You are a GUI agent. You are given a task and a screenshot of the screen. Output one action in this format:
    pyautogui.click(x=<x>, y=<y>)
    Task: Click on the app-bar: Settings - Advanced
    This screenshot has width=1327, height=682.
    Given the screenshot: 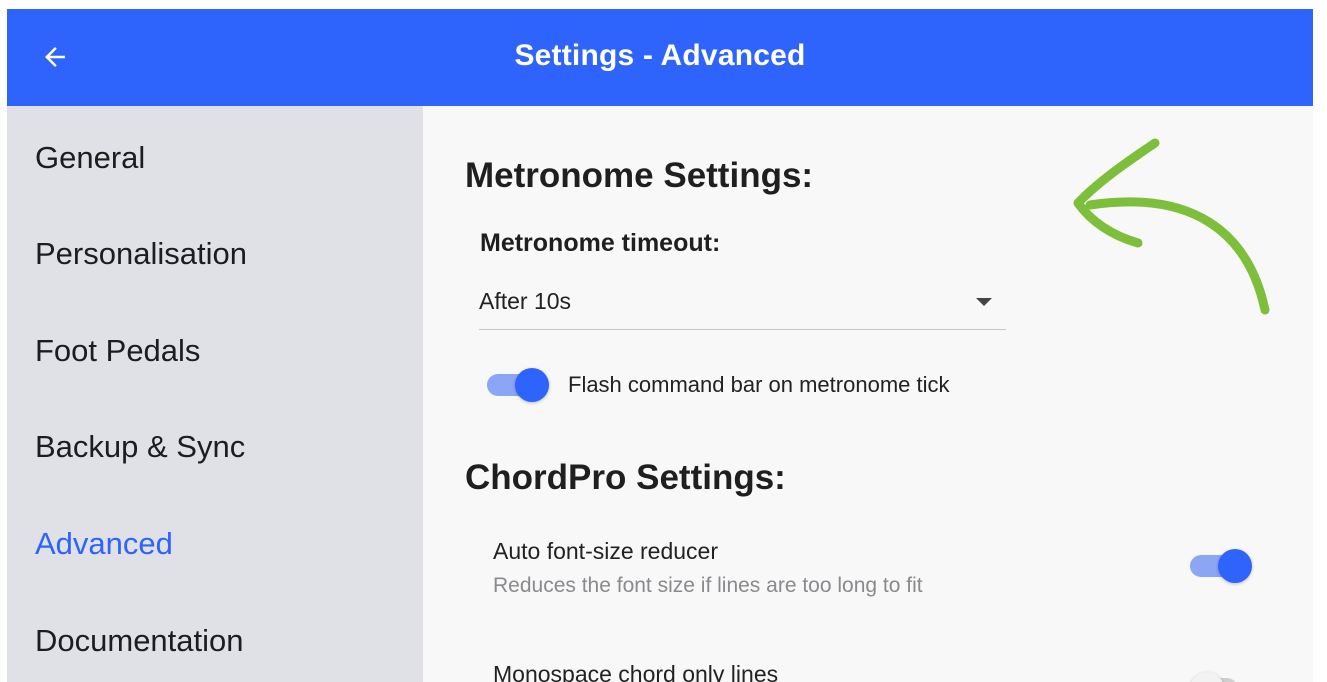 What is the action you would take?
    pyautogui.click(x=660, y=57)
    